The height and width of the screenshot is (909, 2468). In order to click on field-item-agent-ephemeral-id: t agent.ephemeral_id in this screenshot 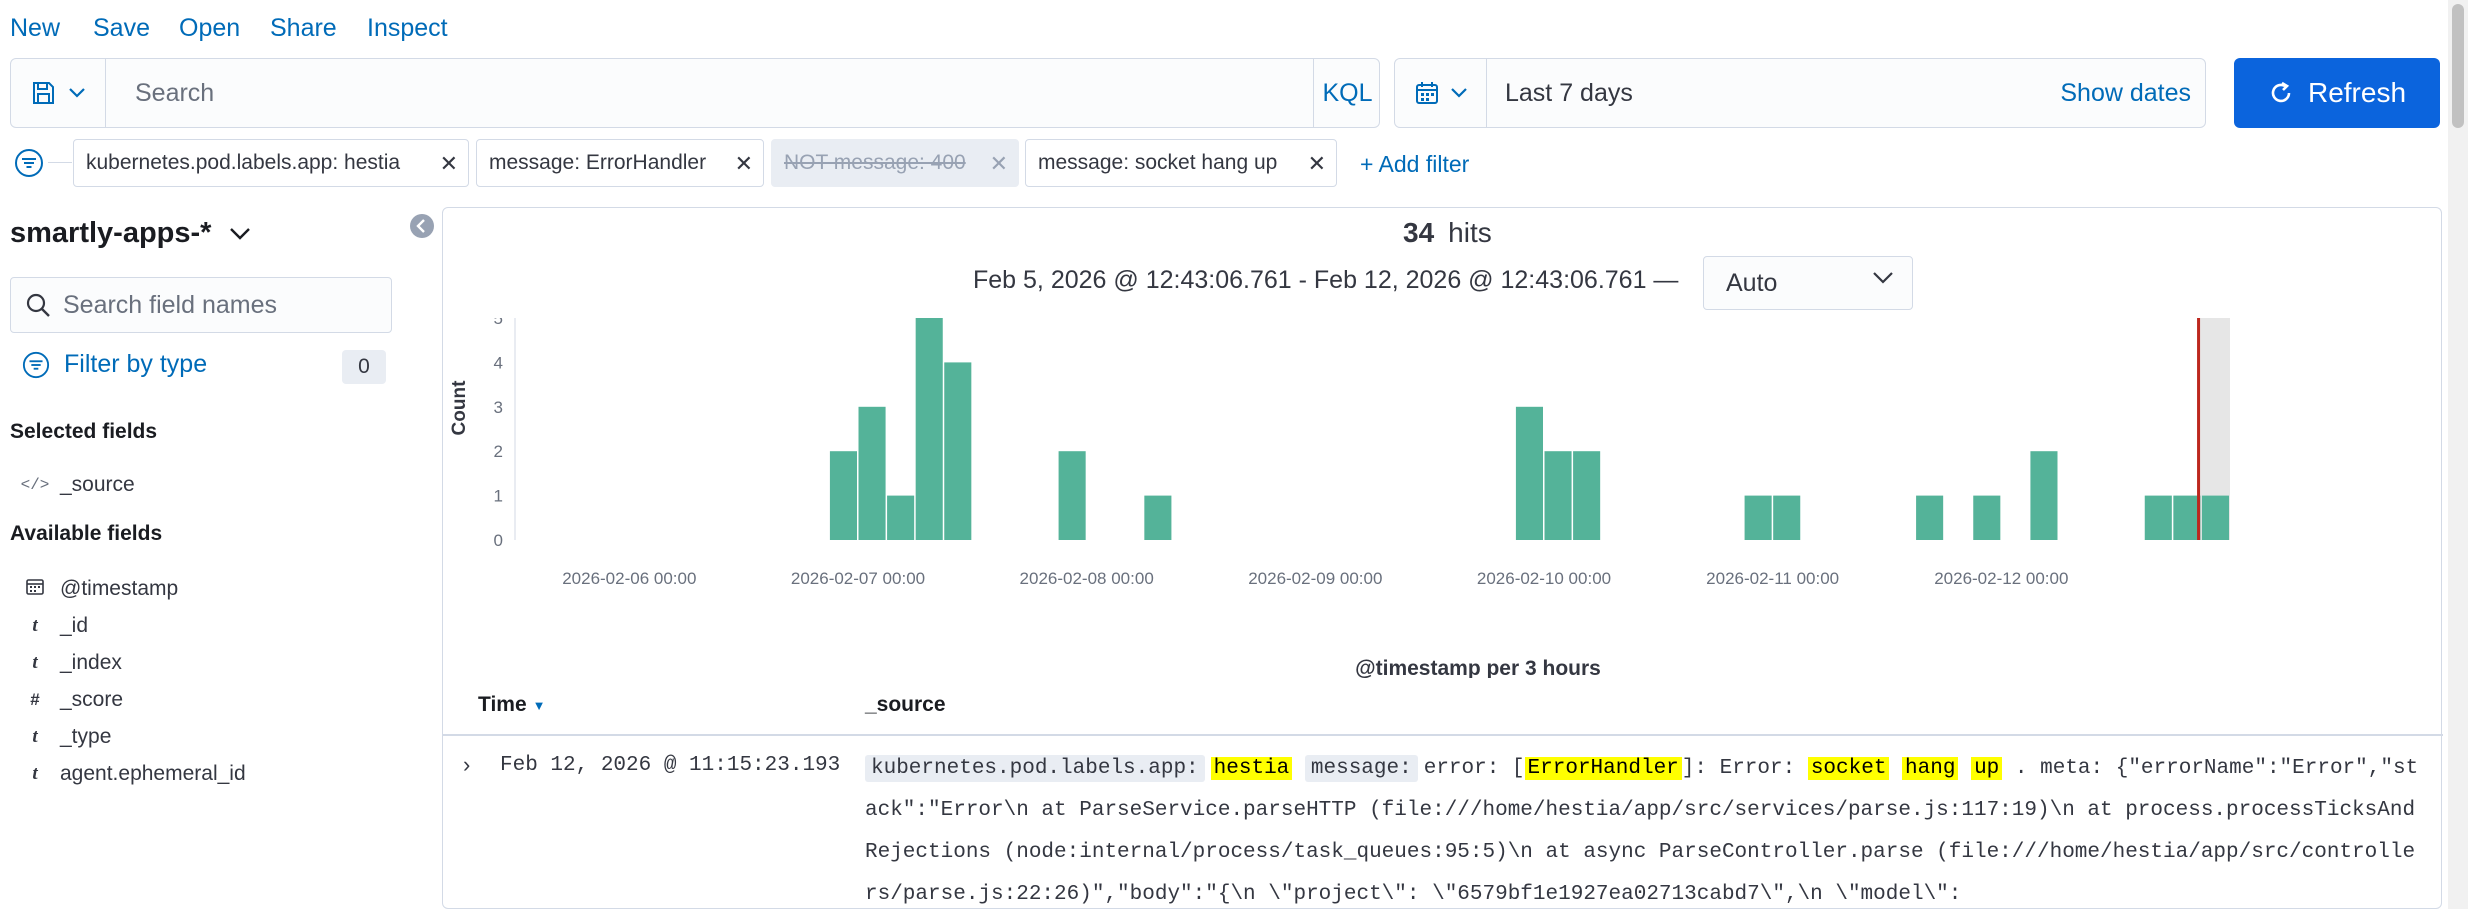, I will do `click(210, 774)`.